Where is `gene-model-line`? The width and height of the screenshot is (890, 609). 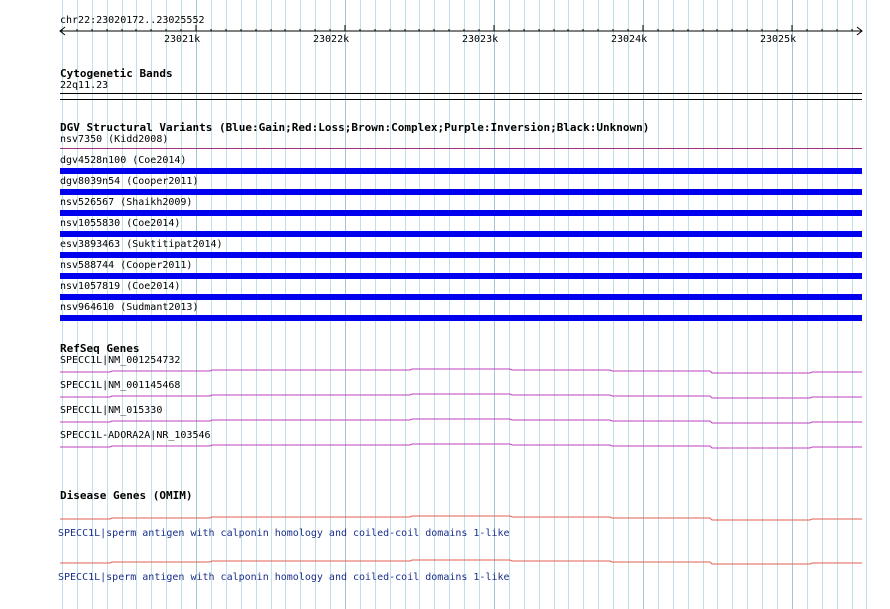
gene-model-line is located at coordinates (461, 562).